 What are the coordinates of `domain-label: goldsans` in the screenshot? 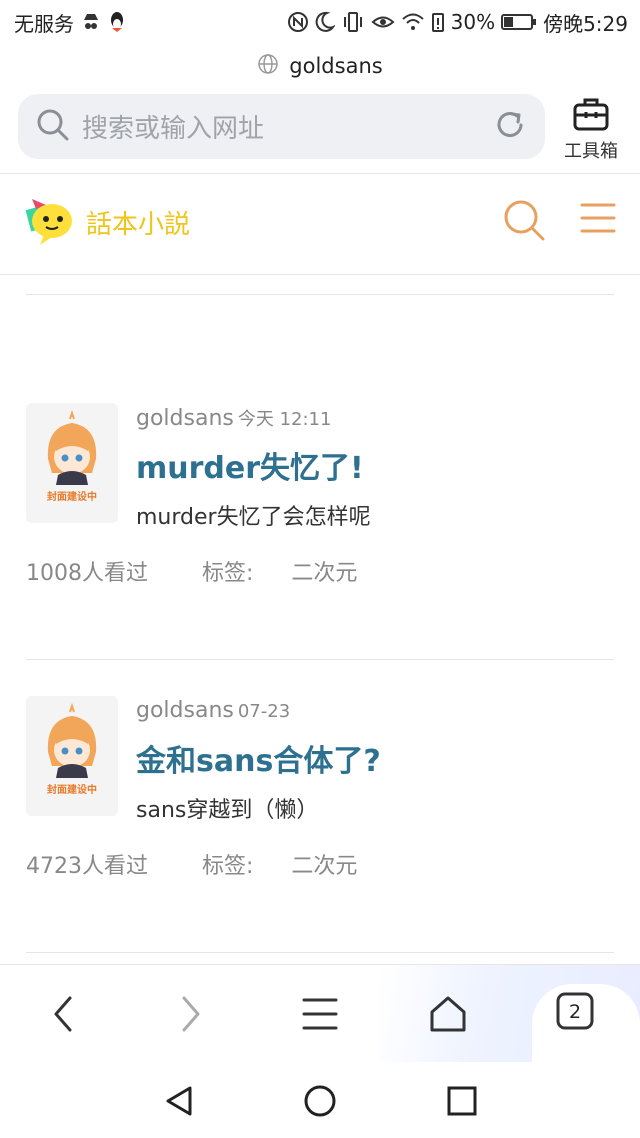 It's located at (336, 66).